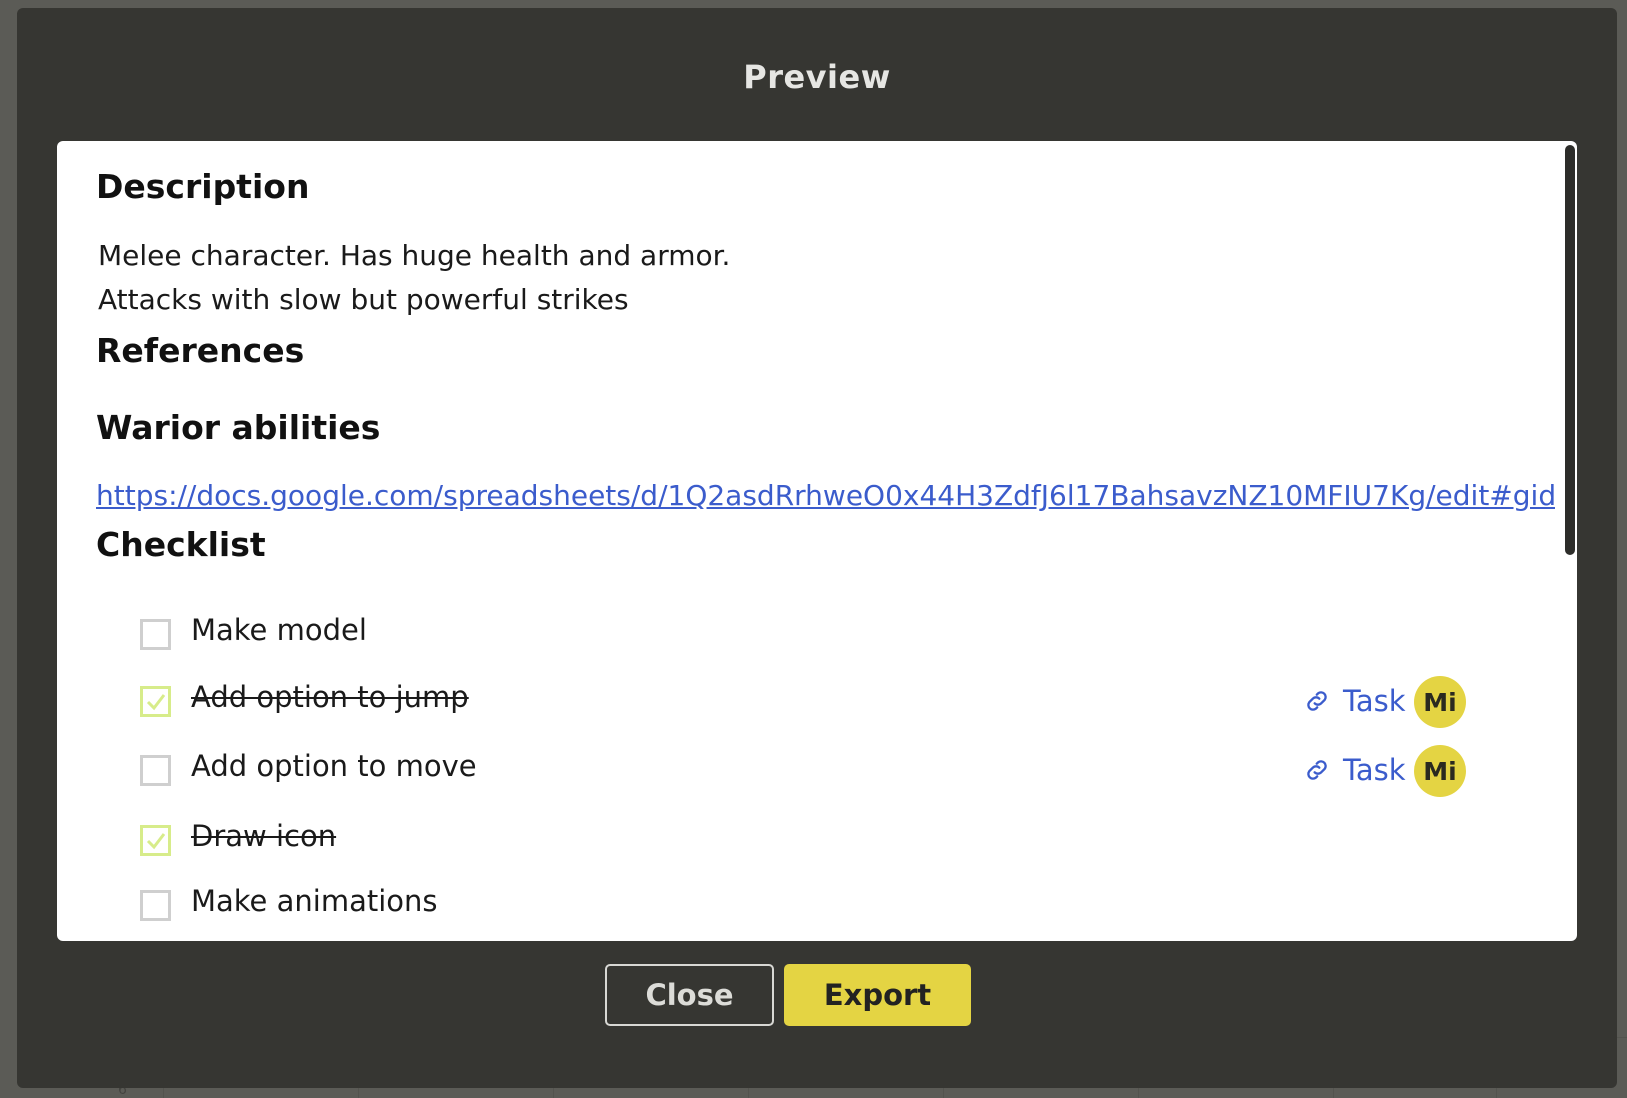 The height and width of the screenshot is (1098, 1627). I want to click on checklist-item: Add option to jump Task Mi, so click(848, 702).